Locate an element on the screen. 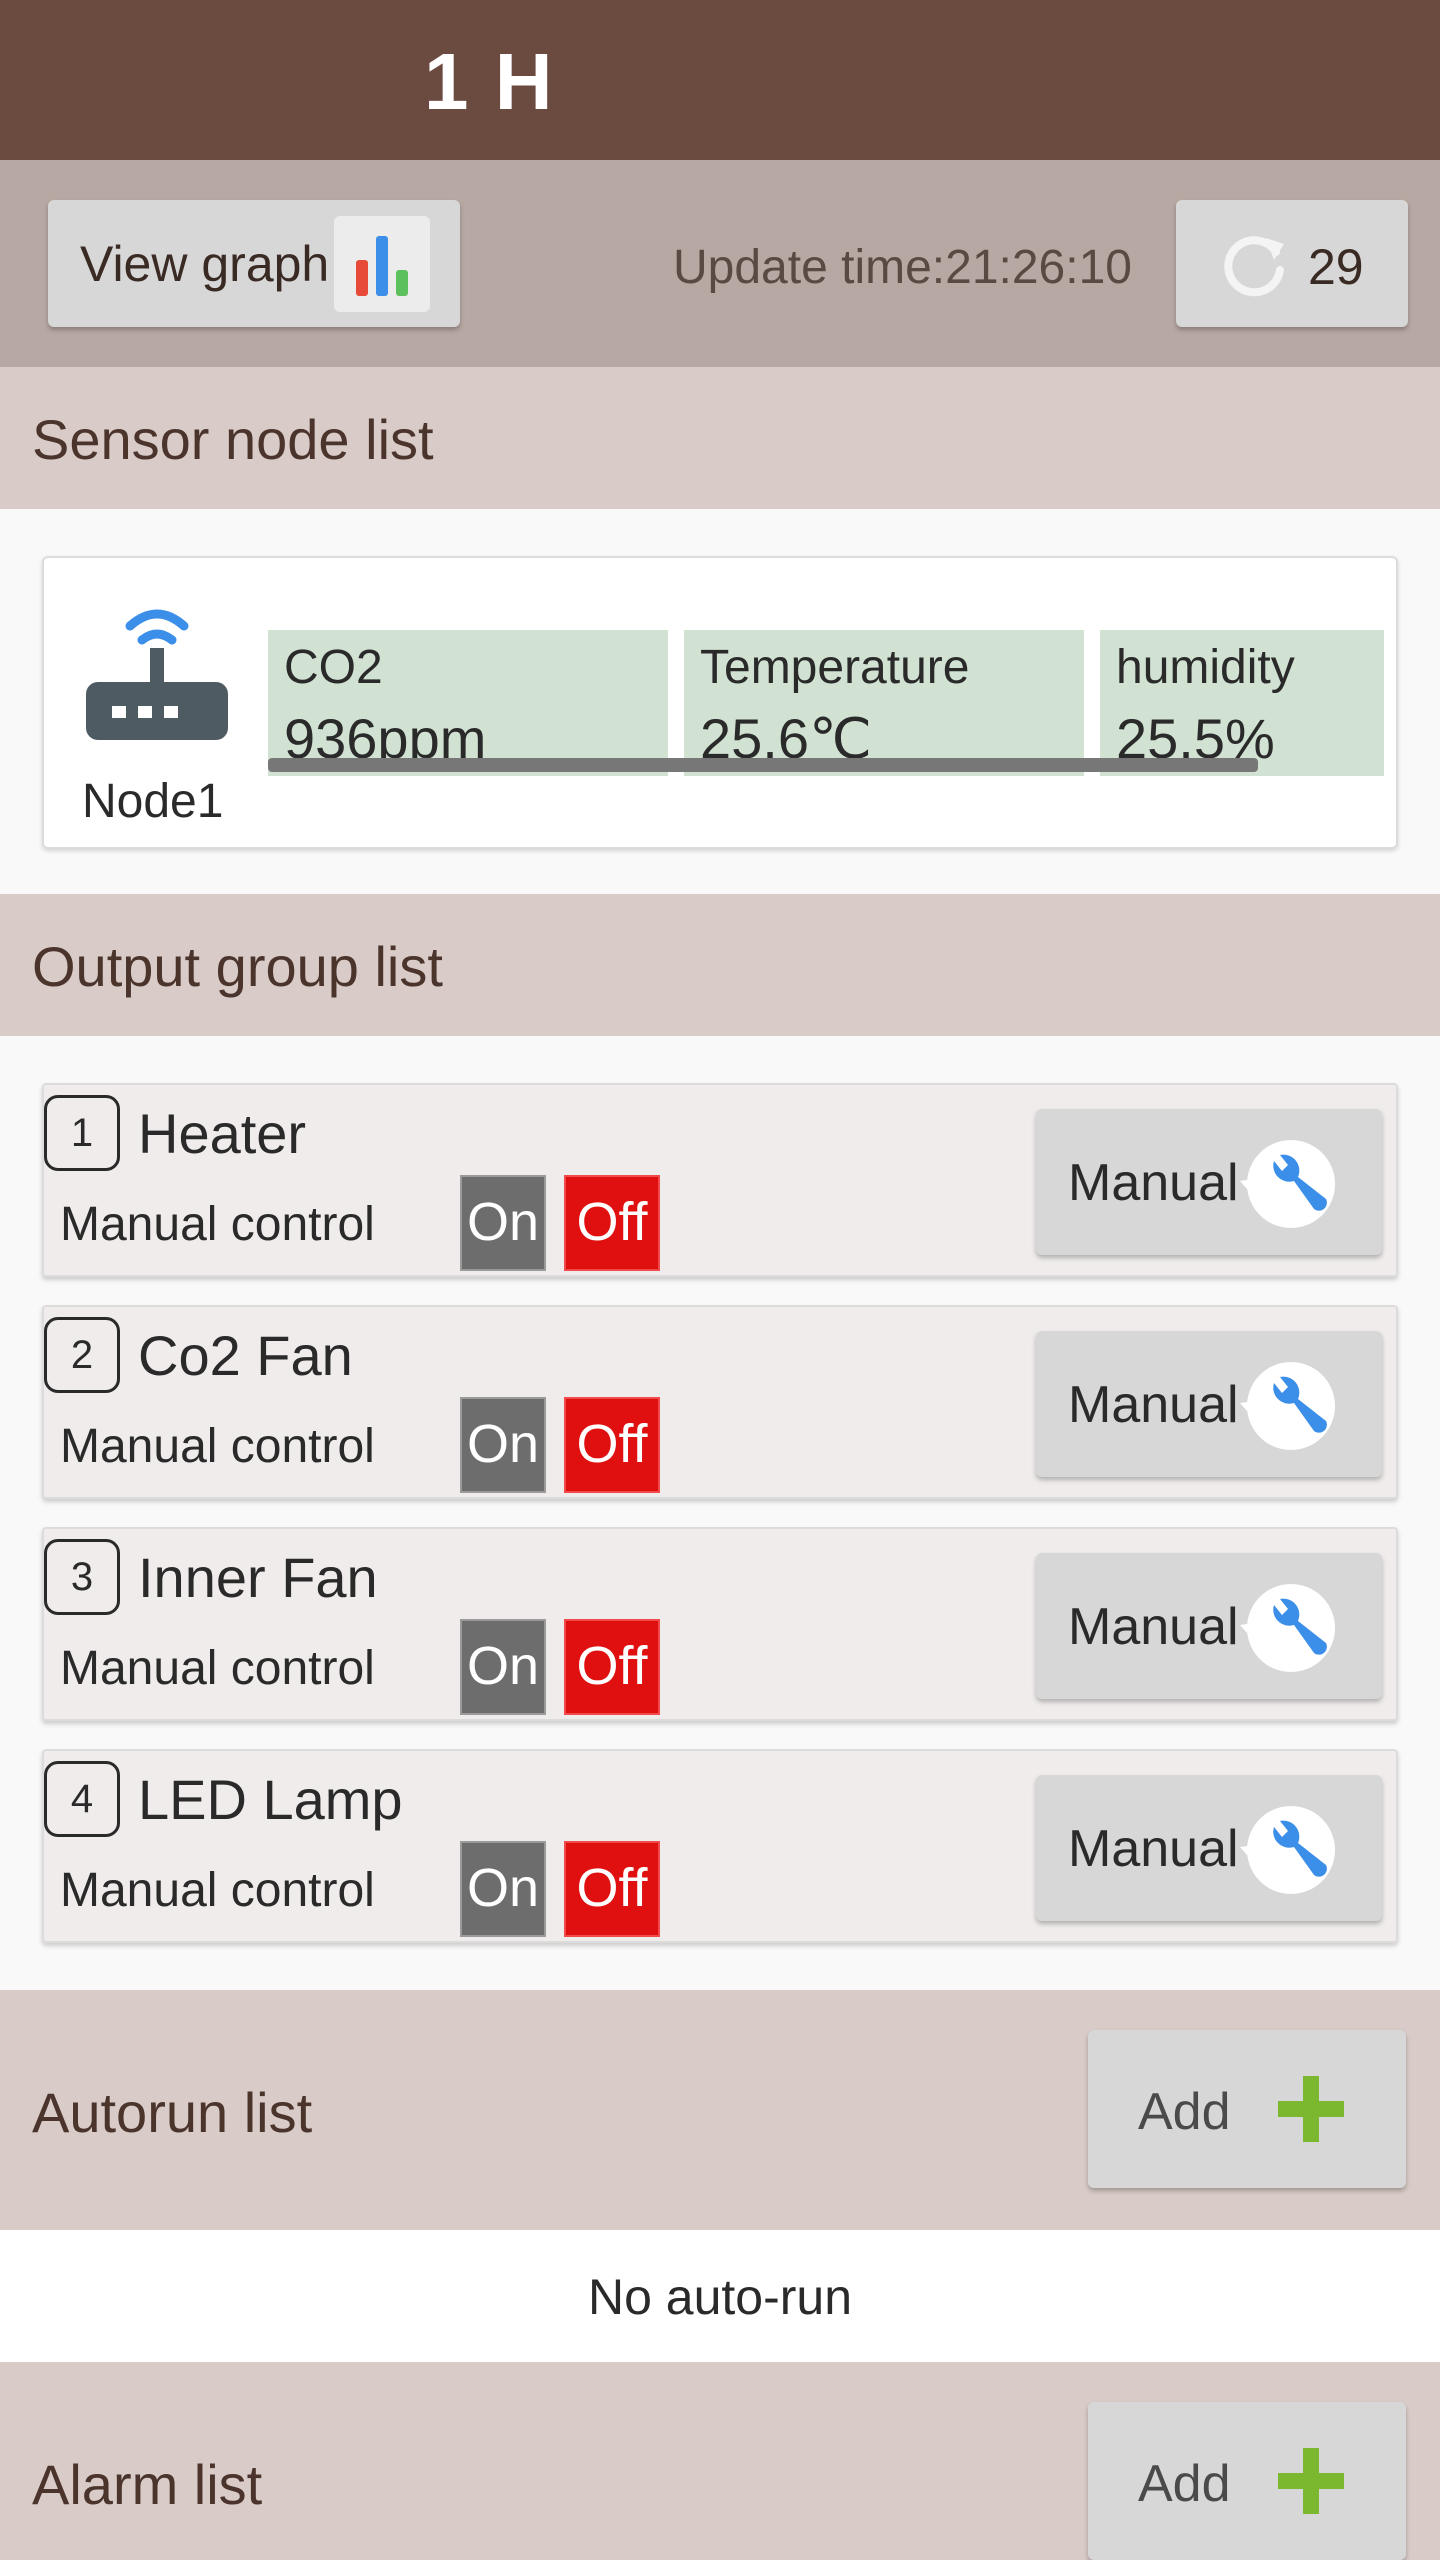 The height and width of the screenshot is (2560, 1440). refresh-count: 29 is located at coordinates (1336, 267).